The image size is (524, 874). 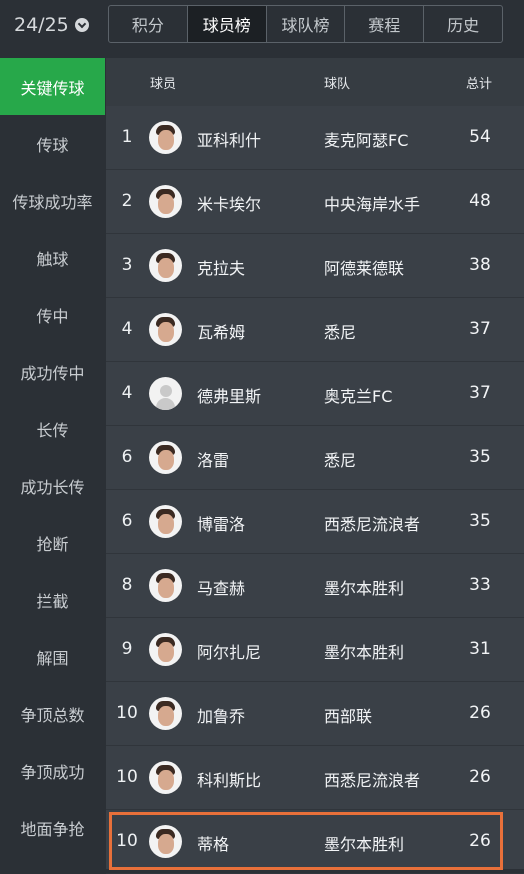 What do you see at coordinates (315, 650) in the screenshot?
I see `table-row: 9 阿尔扎尼 墨尔本胜利 31` at bounding box center [315, 650].